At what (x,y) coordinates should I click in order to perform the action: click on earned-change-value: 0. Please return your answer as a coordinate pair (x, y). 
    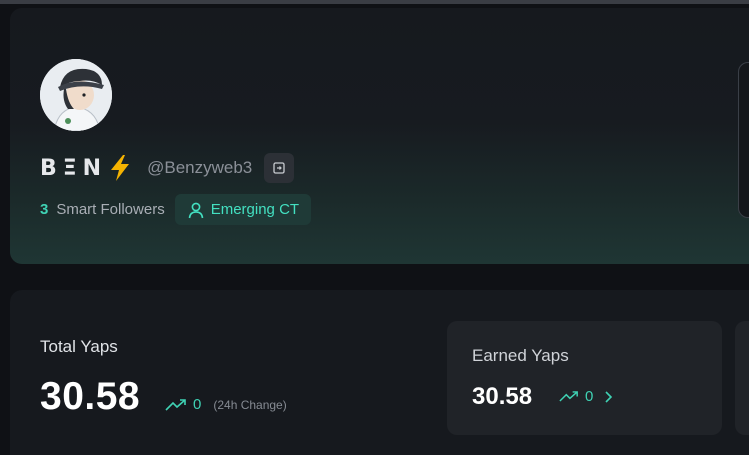
    Looking at the image, I should click on (589, 396).